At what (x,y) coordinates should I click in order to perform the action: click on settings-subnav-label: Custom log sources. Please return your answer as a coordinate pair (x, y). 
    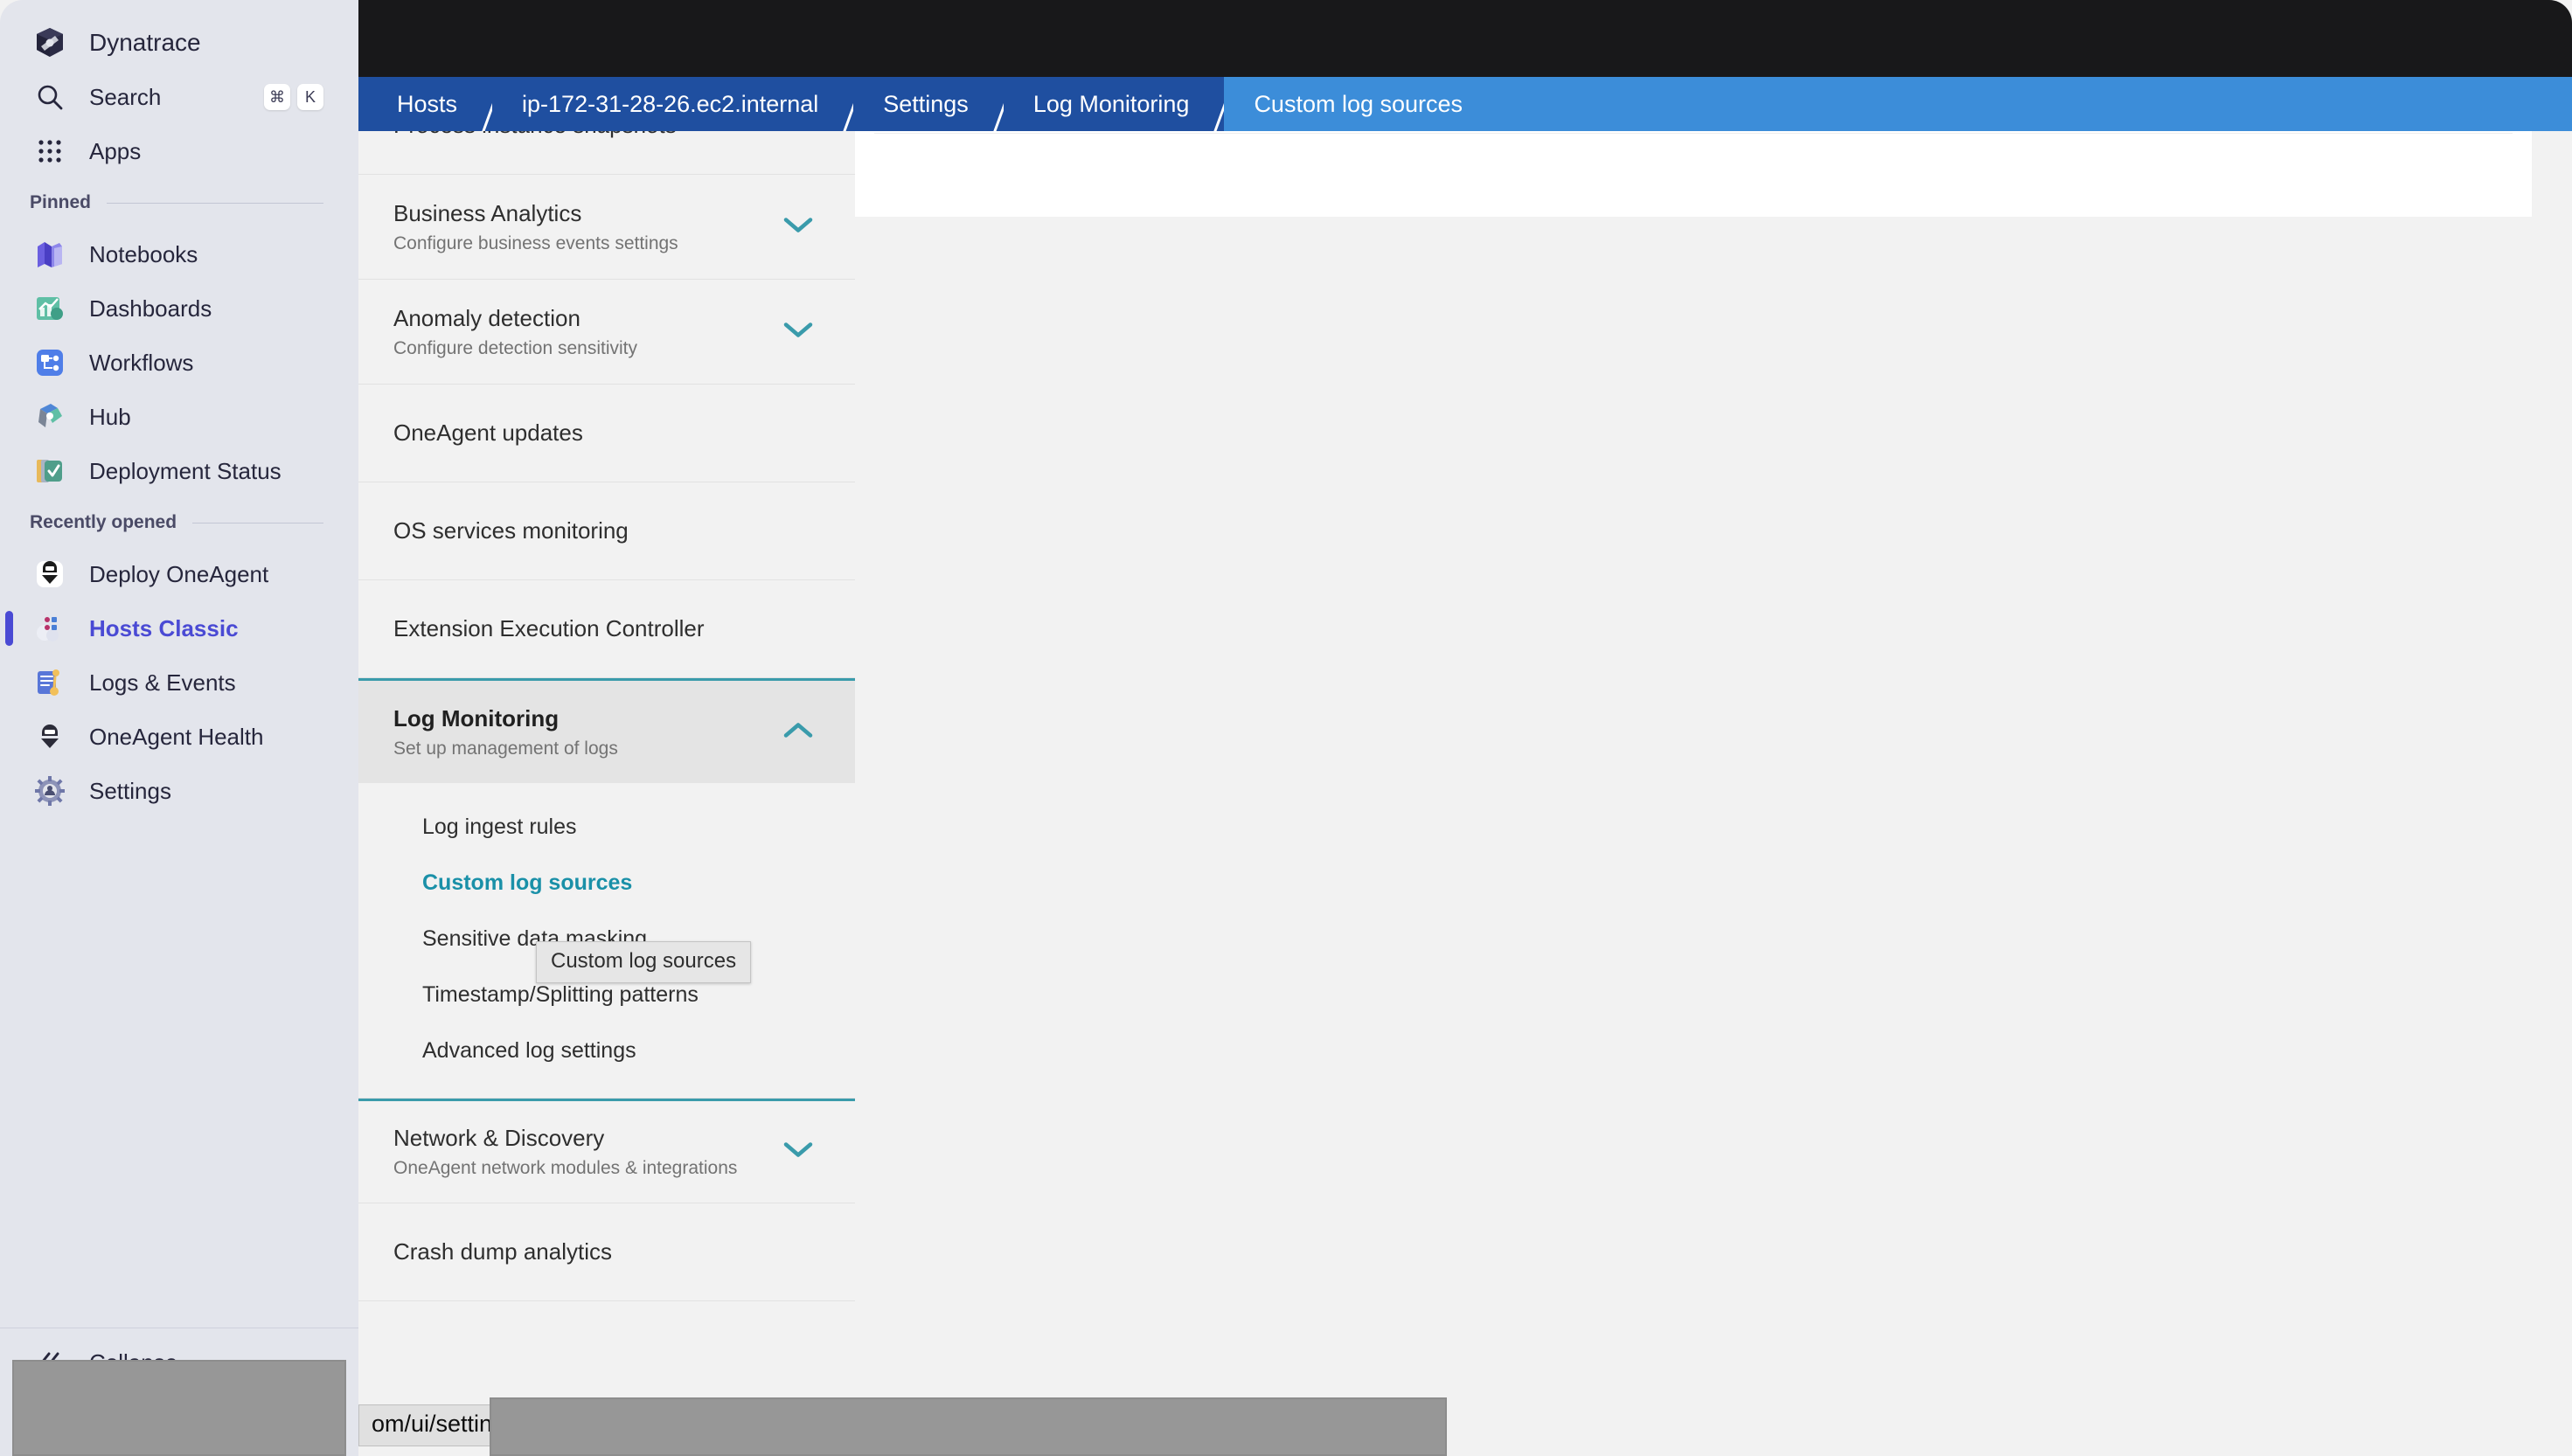
    Looking at the image, I should click on (527, 882).